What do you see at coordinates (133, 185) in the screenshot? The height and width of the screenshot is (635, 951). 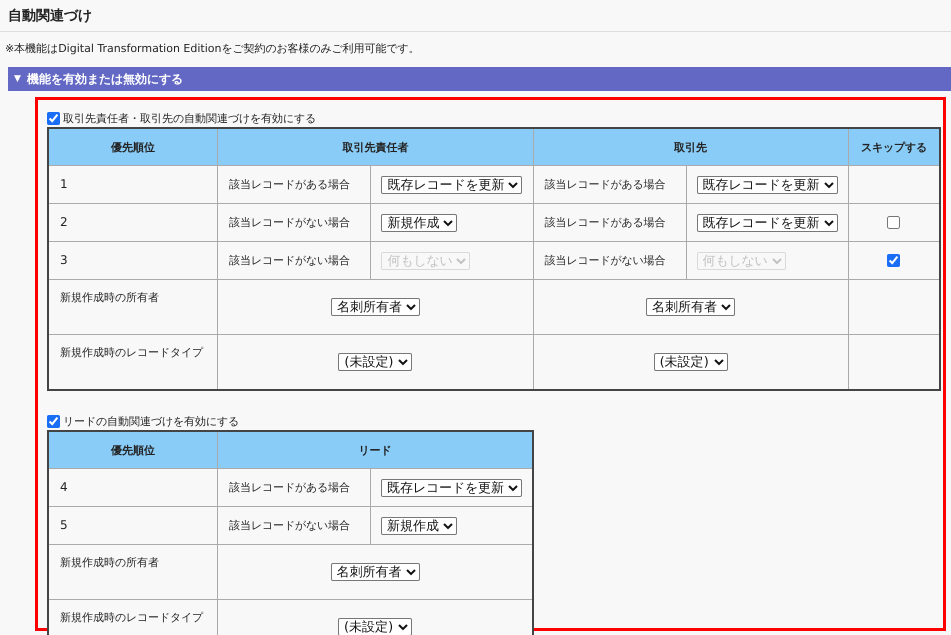 I see `priority-cell: 1` at bounding box center [133, 185].